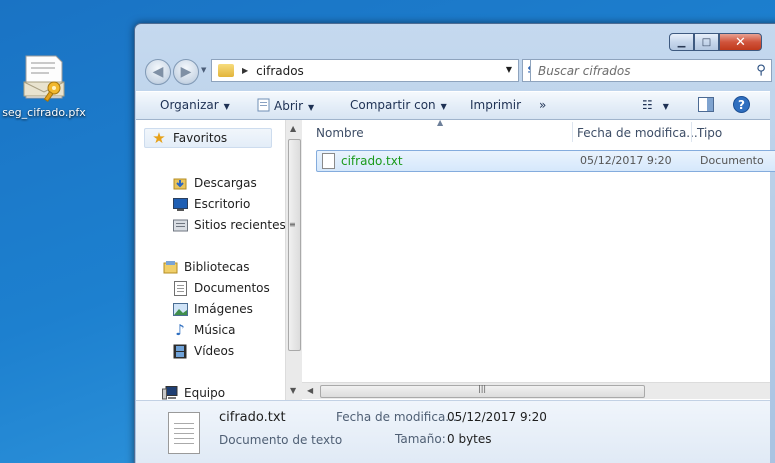  What do you see at coordinates (469, 439) in the screenshot?
I see `details-size-value: 0 bytes` at bounding box center [469, 439].